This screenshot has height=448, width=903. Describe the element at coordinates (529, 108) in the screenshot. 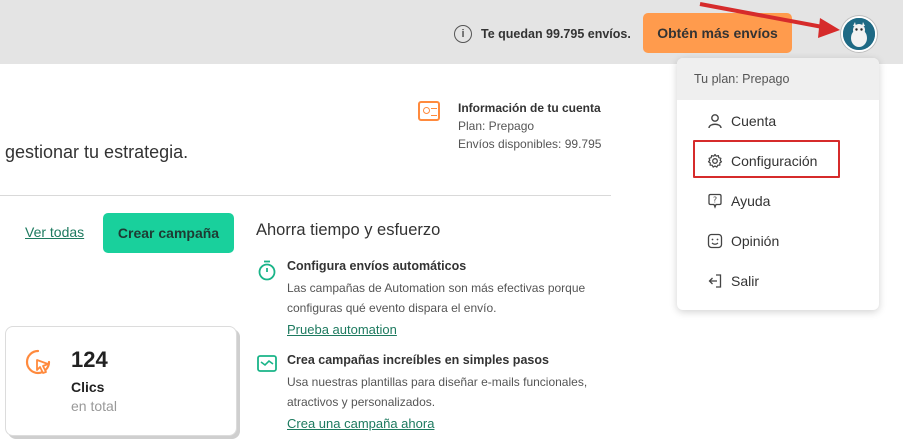

I see `account-info-title: Información de tu cuenta` at that location.